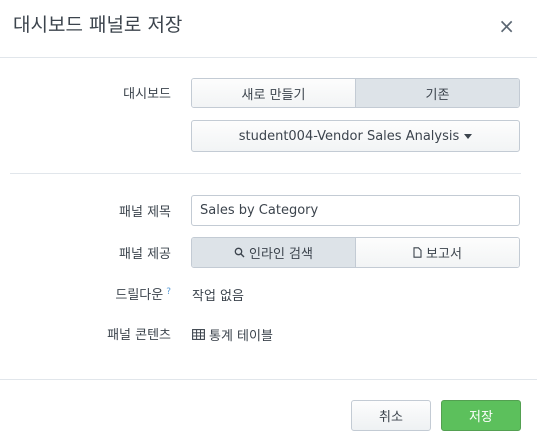 The image size is (537, 441). Describe the element at coordinates (281, 254) in the screenshot. I see `inline-search-label: 인라인 검색` at that location.